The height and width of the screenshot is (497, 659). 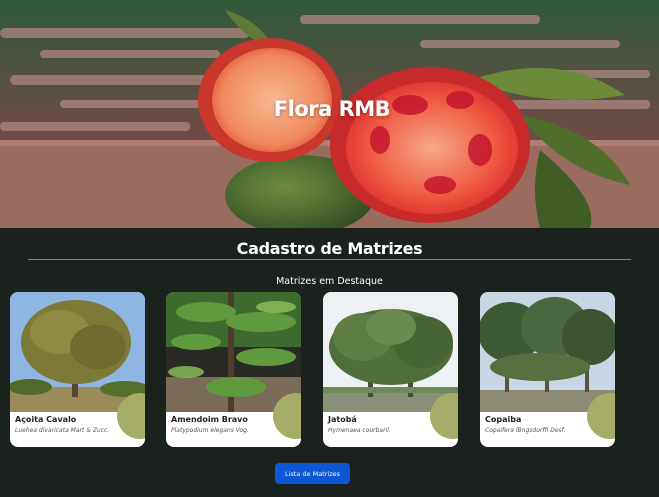 I want to click on tree-scientific-name: Luehea divaricata Mart & Zucc., so click(x=62, y=430).